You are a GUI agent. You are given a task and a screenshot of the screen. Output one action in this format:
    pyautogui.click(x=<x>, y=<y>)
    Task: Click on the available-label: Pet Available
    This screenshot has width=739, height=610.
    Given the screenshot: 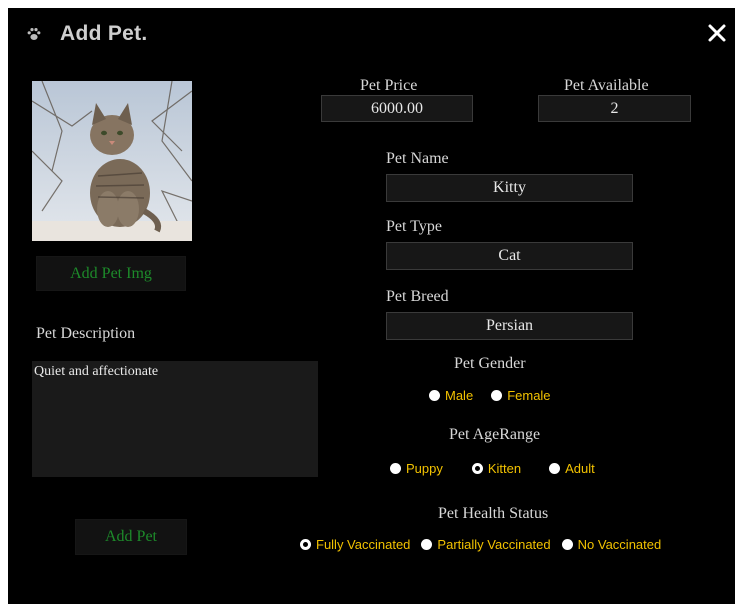 What is the action you would take?
    pyautogui.click(x=606, y=85)
    